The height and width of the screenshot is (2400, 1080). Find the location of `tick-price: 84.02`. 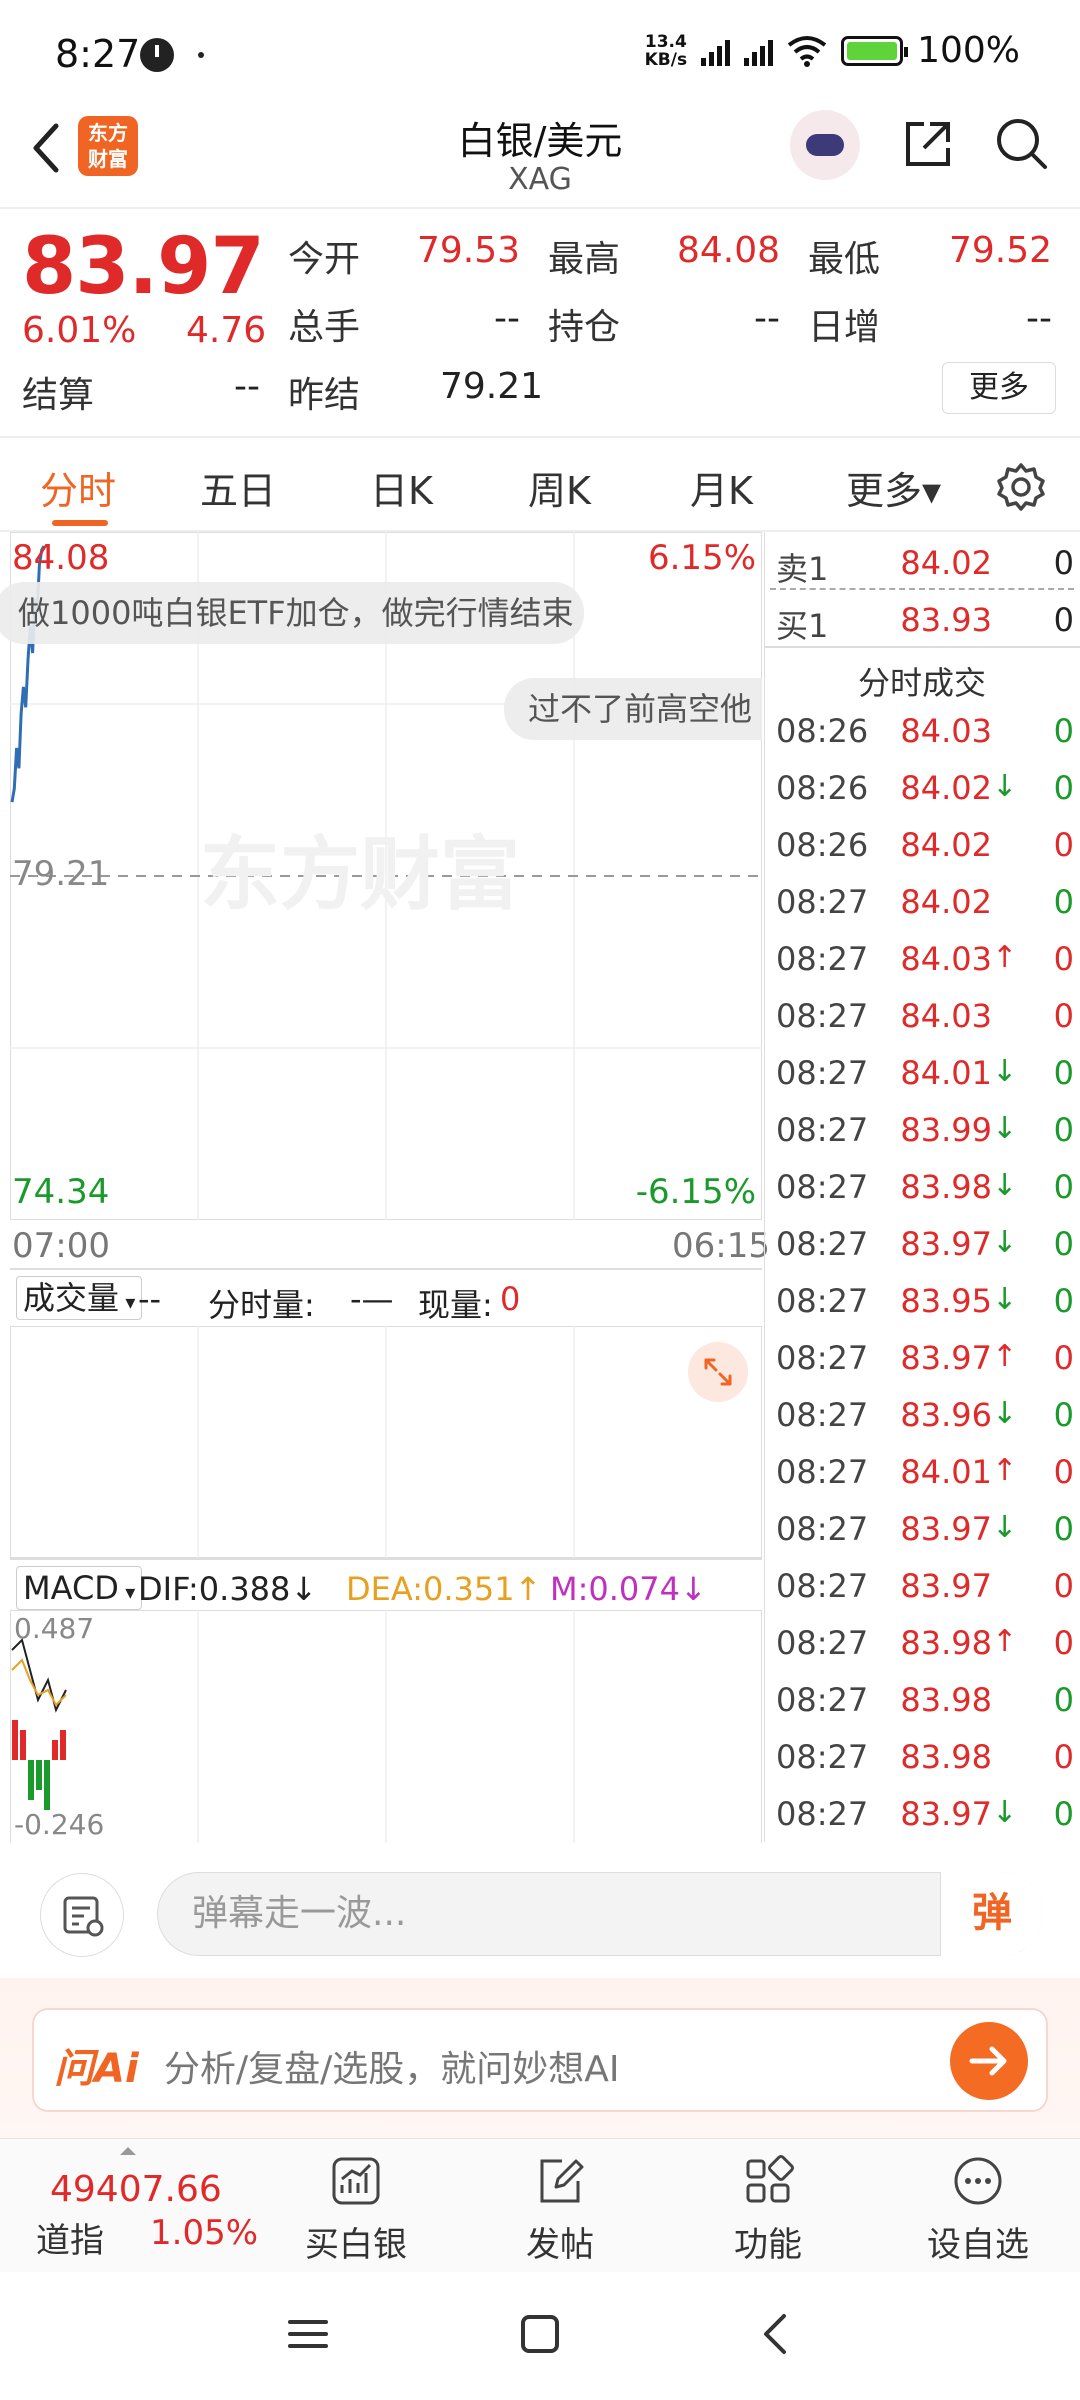

tick-price: 84.02 is located at coordinates (946, 902).